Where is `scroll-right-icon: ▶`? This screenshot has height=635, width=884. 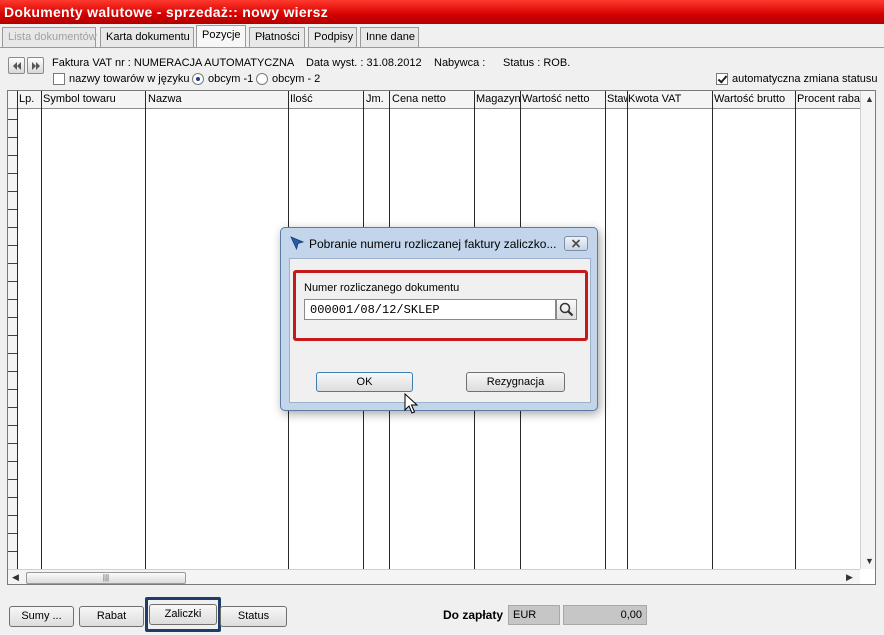 scroll-right-icon: ▶ is located at coordinates (849, 577).